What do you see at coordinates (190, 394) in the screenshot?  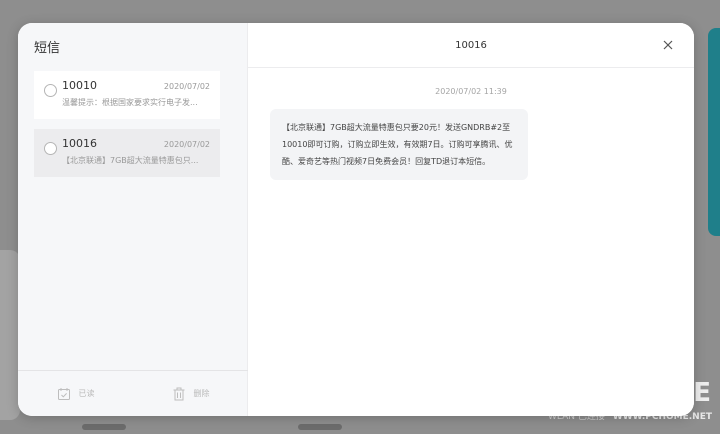 I see `delete-button: 删除` at bounding box center [190, 394].